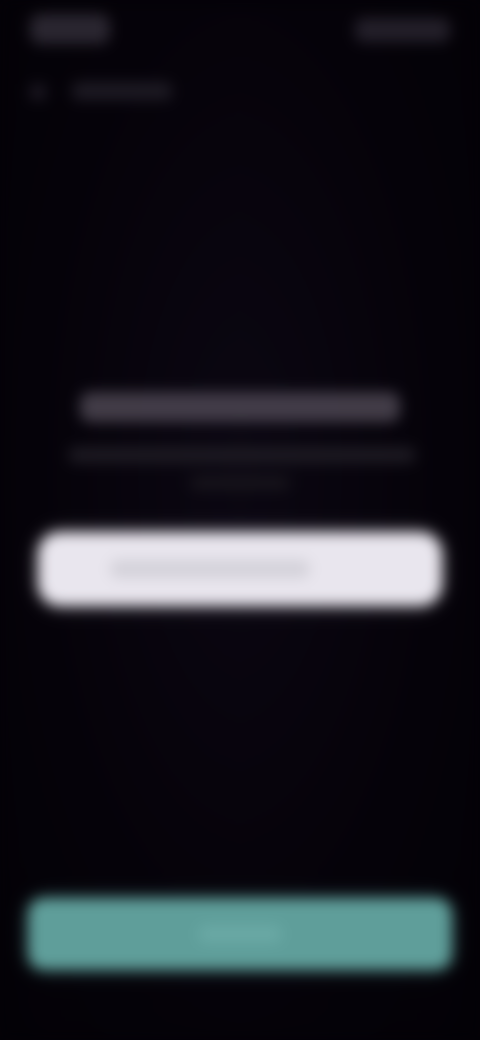  I want to click on status-time, so click(70, 29).